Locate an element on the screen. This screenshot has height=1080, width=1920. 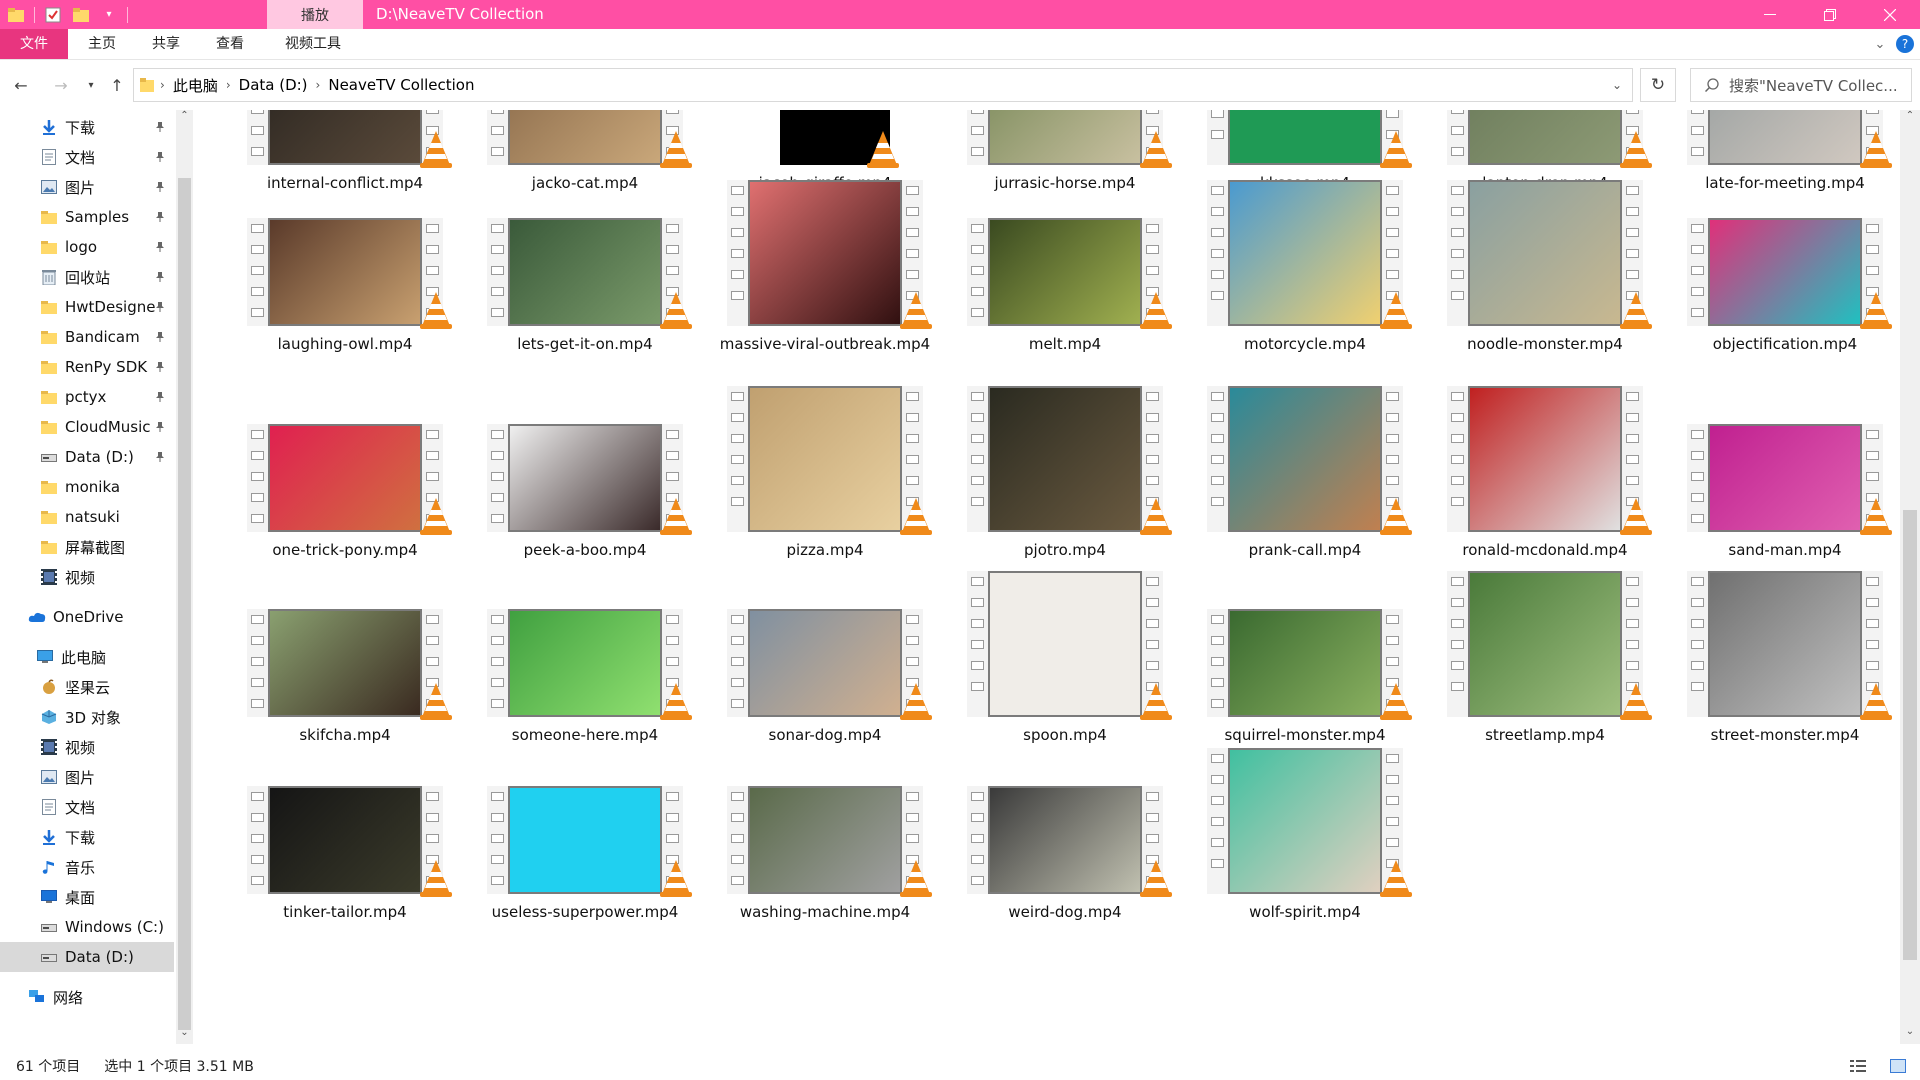
address-dropdown-icon: ⌄ is located at coordinates (1617, 85).